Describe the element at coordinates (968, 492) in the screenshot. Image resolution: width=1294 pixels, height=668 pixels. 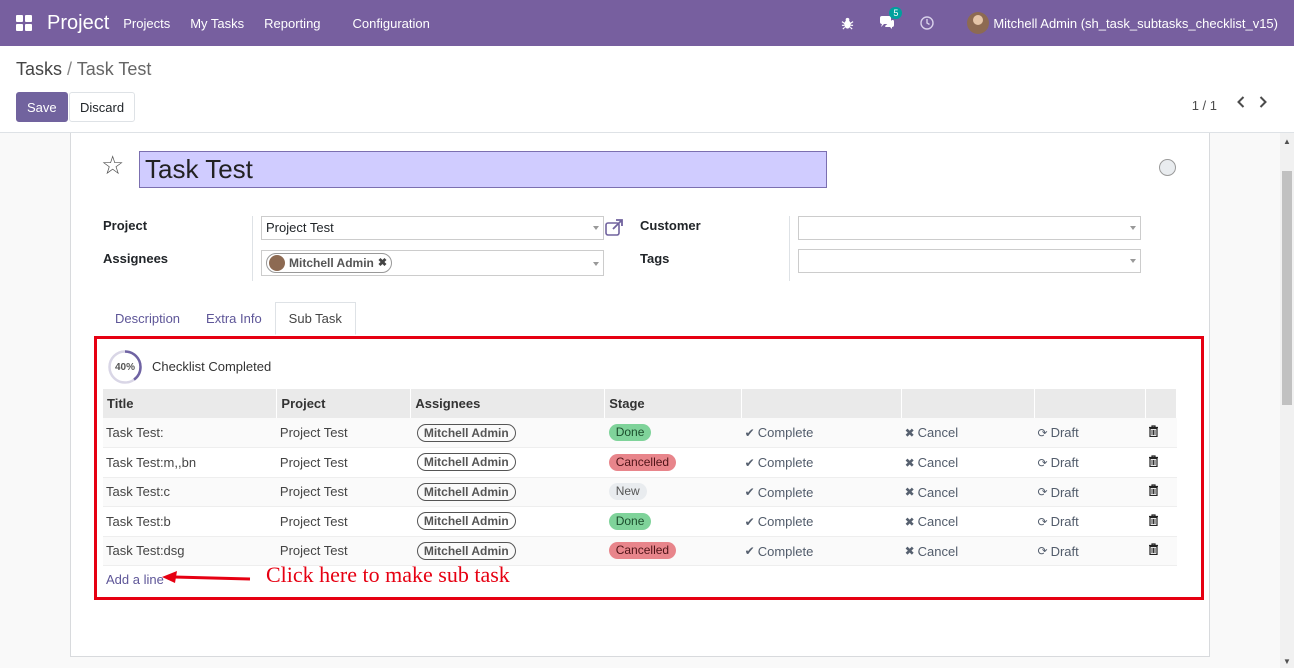
I see `cancel-cell: ✖ Cancel` at that location.